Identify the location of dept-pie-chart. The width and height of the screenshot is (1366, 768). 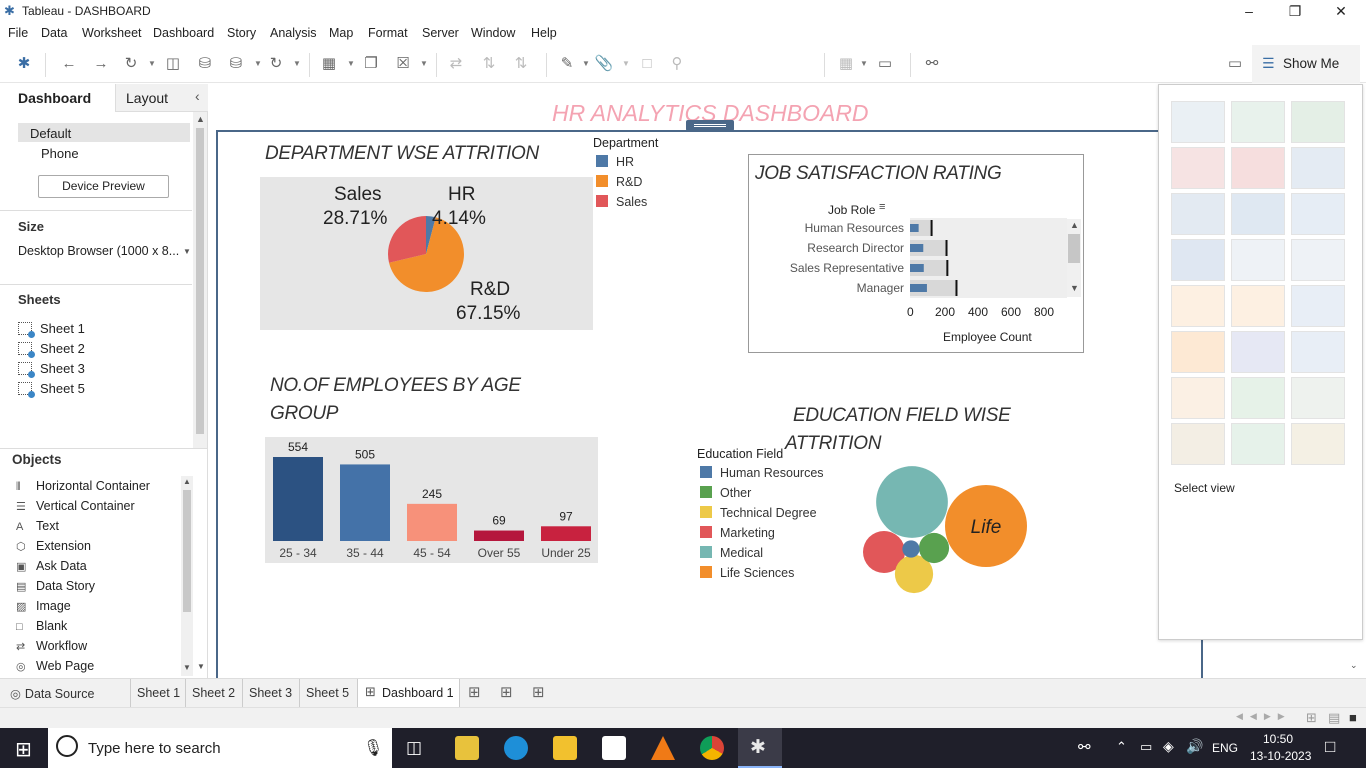
(426, 253).